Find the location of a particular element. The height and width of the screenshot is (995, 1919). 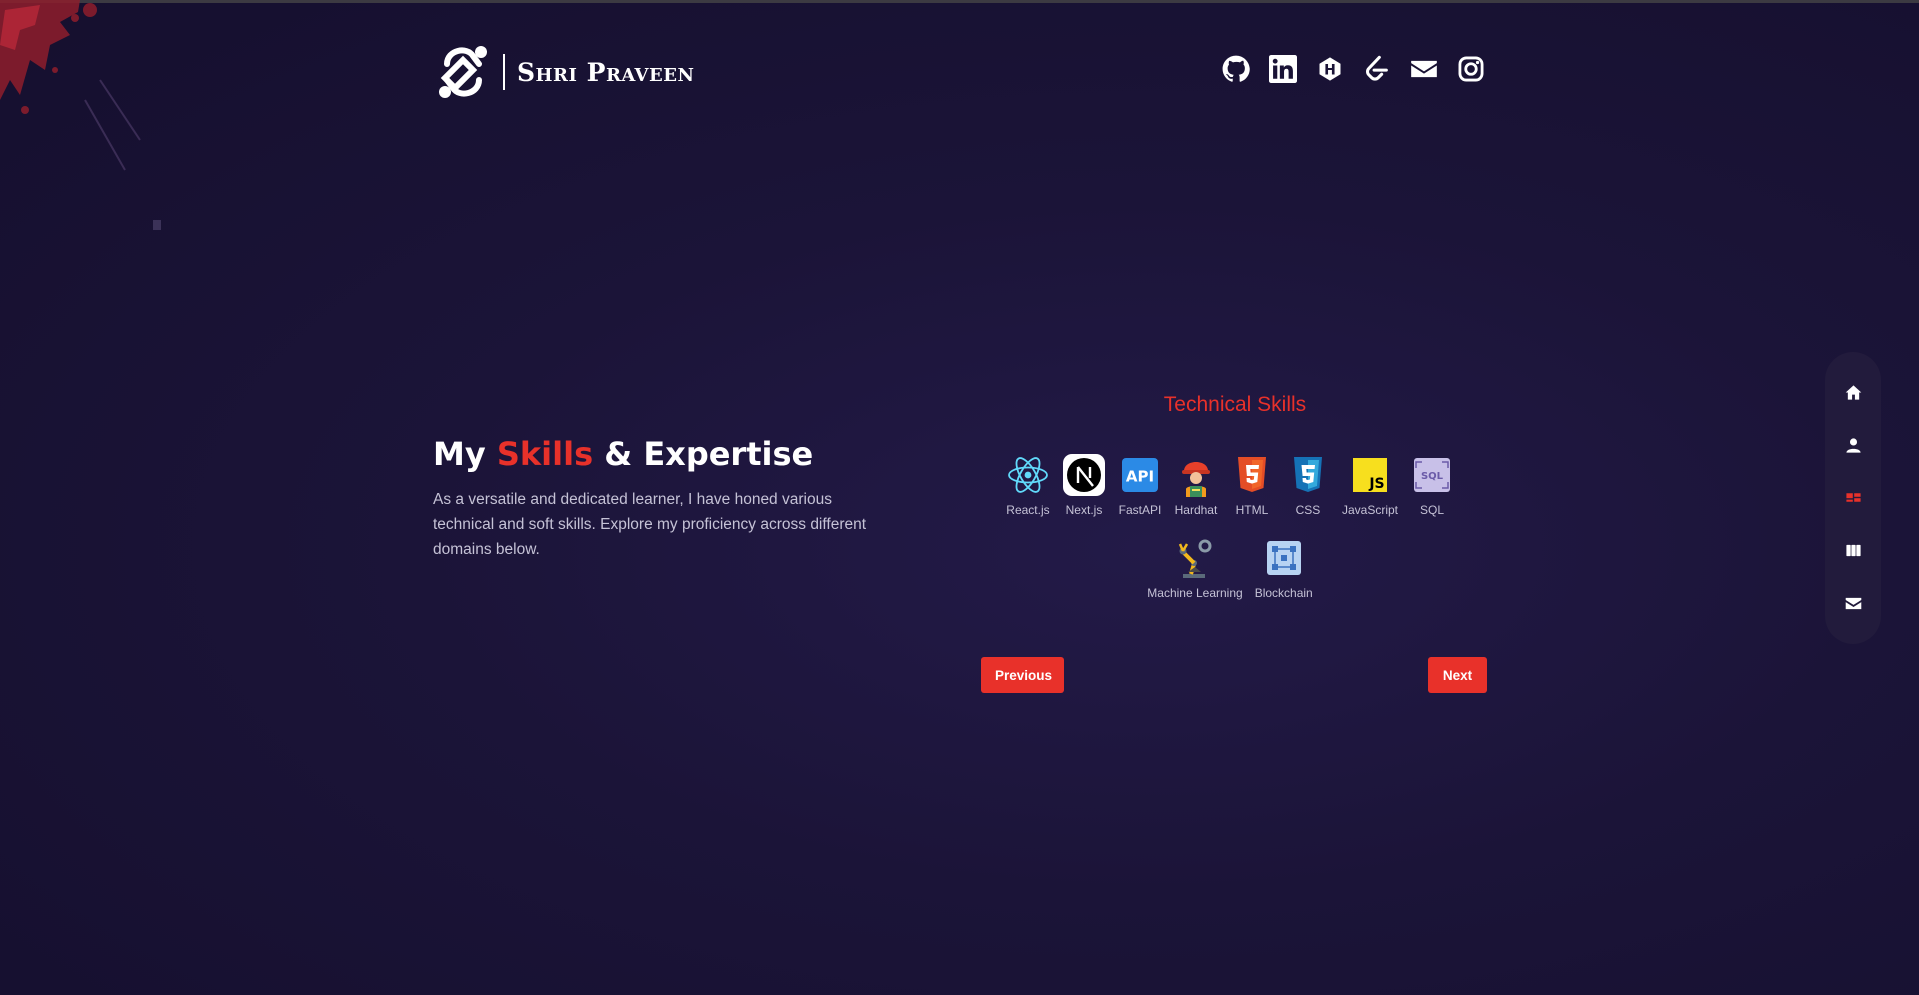

skill-item: SQL SQL is located at coordinates (1432, 485).